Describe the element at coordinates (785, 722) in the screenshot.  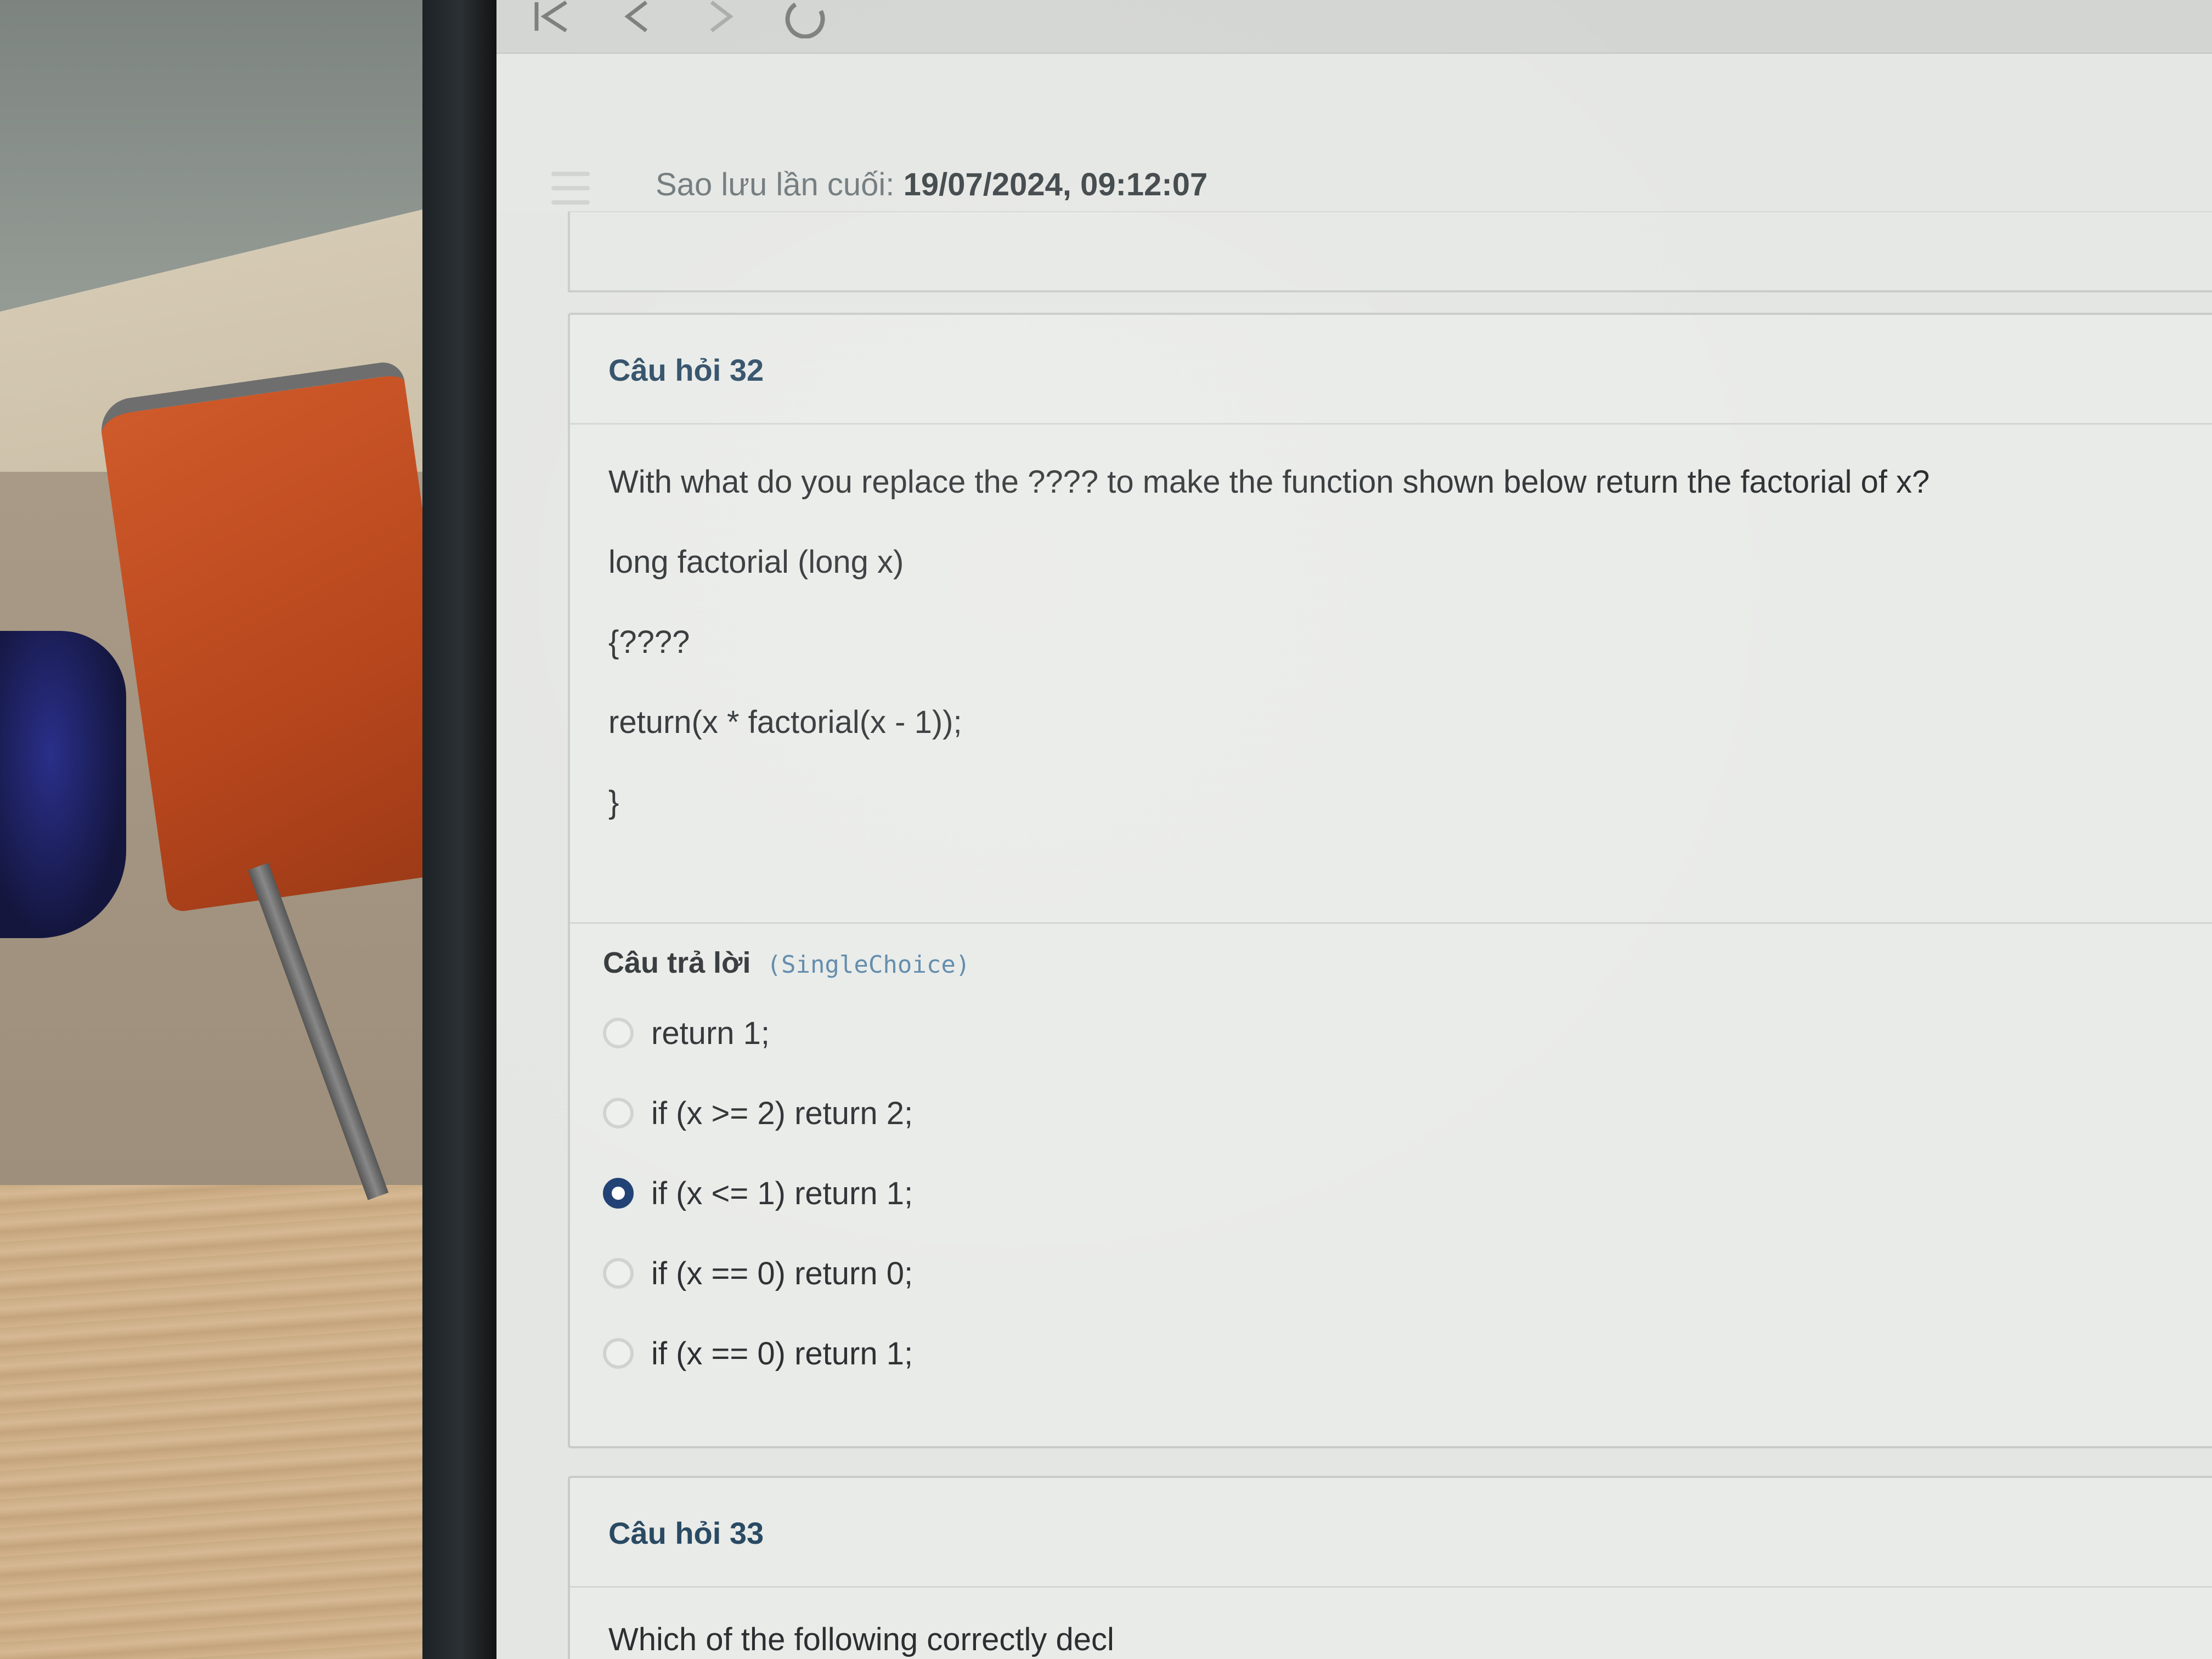
I see `code-line: return(x * factorial(x - 1));` at that location.